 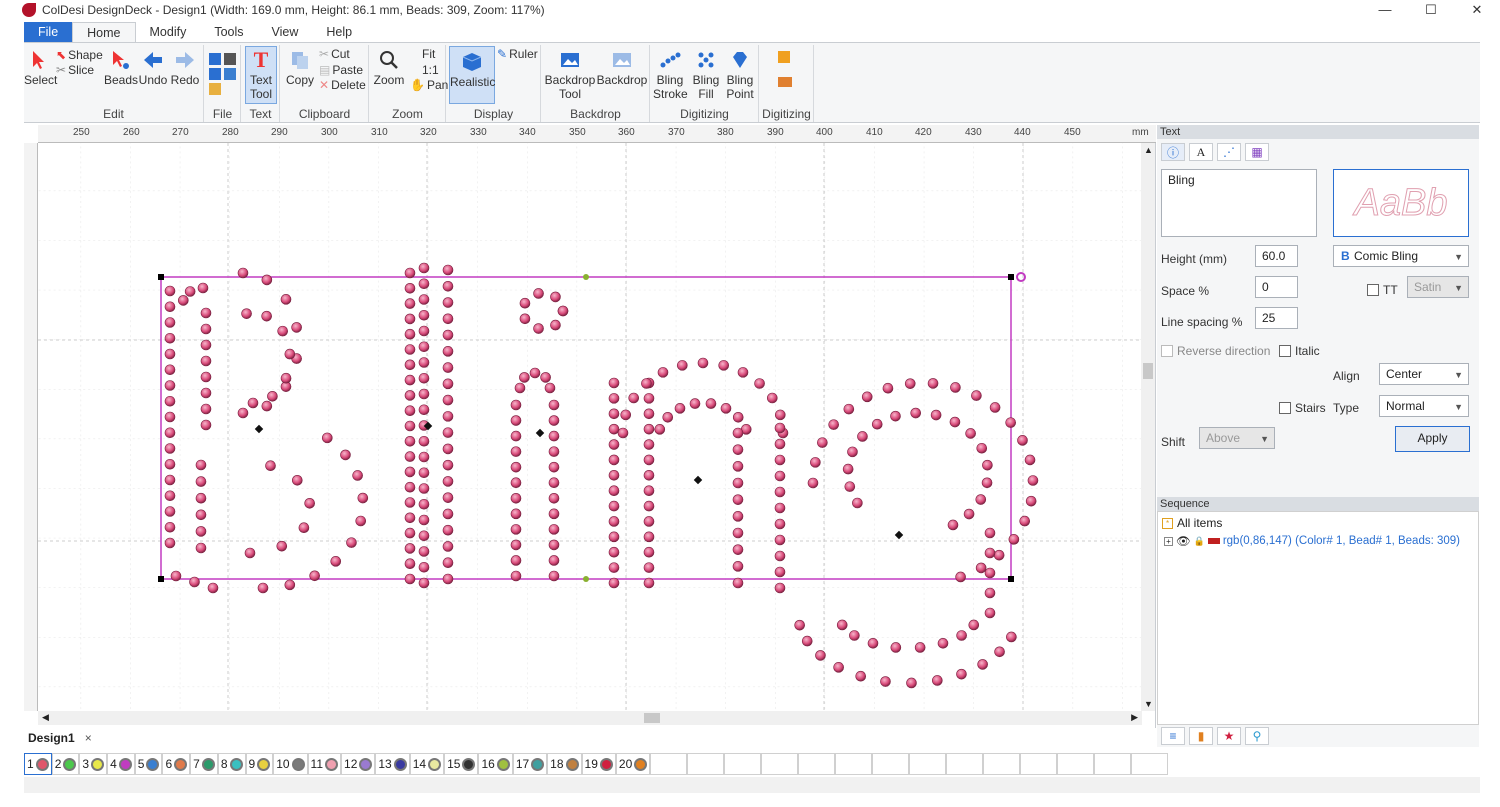 What do you see at coordinates (1173, 736) in the screenshot?
I see `list-icon: ≡` at bounding box center [1173, 736].